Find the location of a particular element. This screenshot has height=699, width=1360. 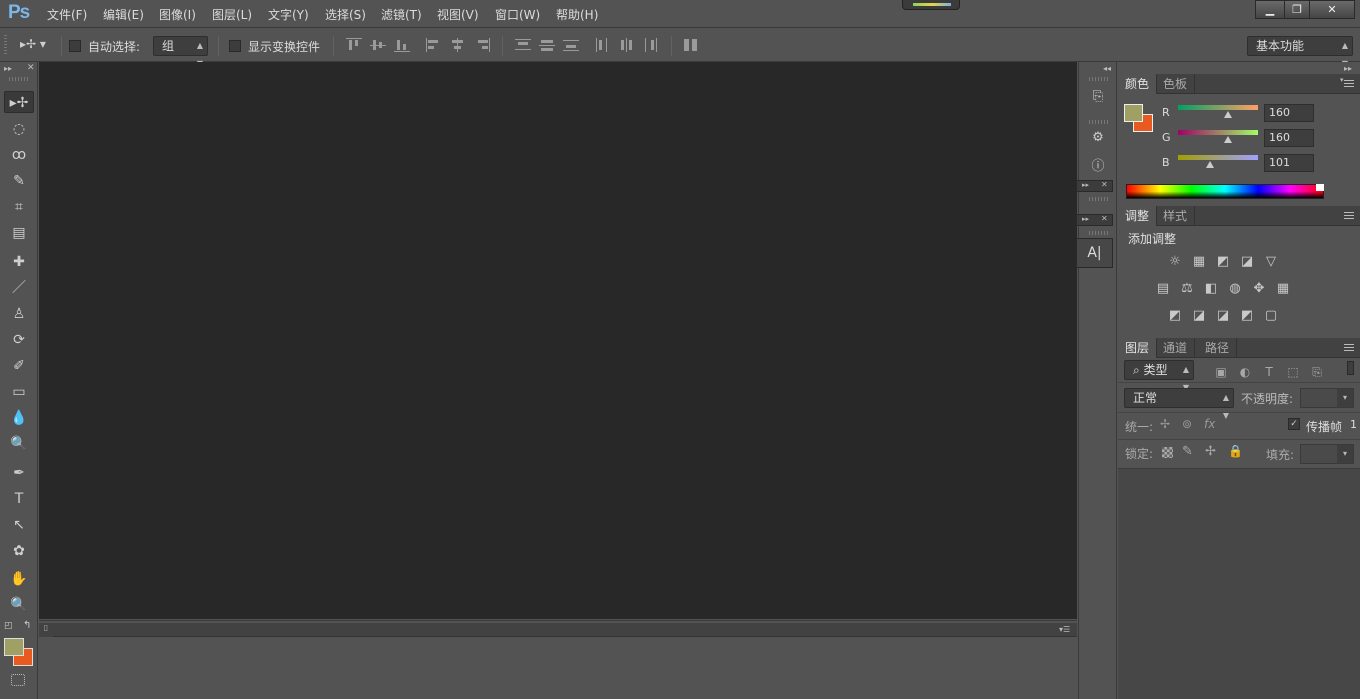

channel-mixer-icon: ✥ is located at coordinates (1259, 289).